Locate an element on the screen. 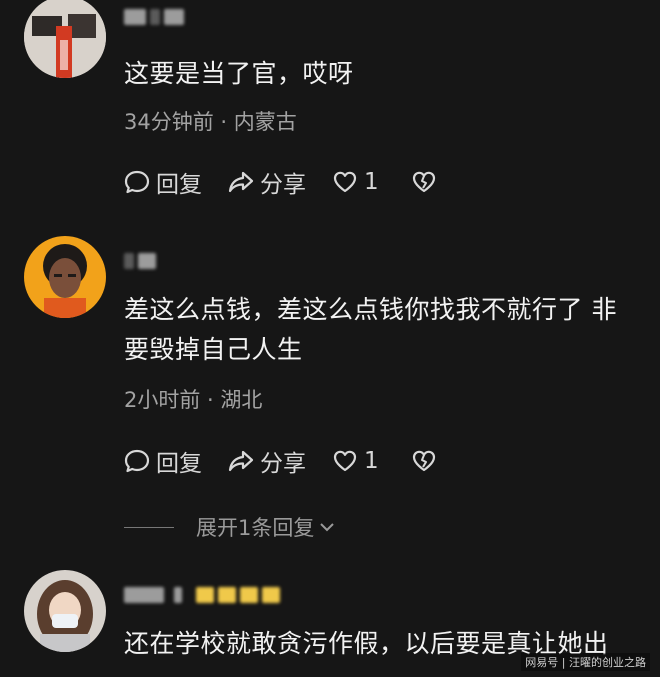  divider-line is located at coordinates (149, 527).